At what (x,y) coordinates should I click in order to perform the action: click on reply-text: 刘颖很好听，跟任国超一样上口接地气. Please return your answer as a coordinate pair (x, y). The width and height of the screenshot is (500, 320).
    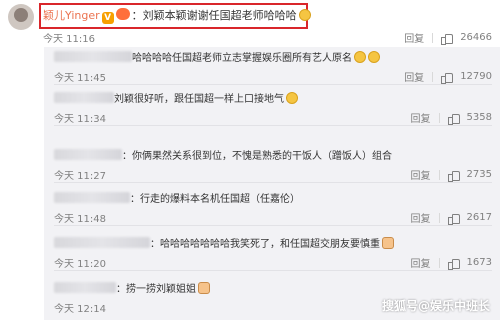
    Looking at the image, I should click on (199, 99).